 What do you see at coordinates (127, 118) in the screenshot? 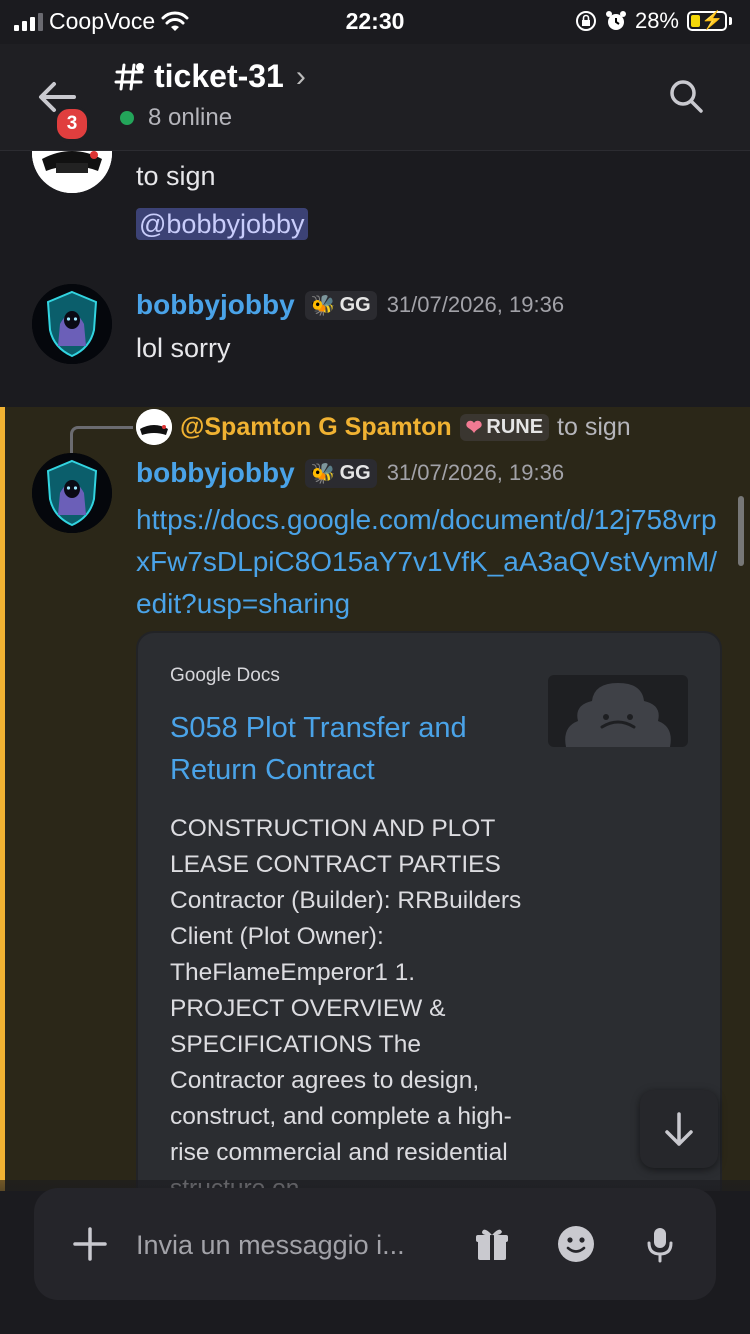
I see `online-dot` at bounding box center [127, 118].